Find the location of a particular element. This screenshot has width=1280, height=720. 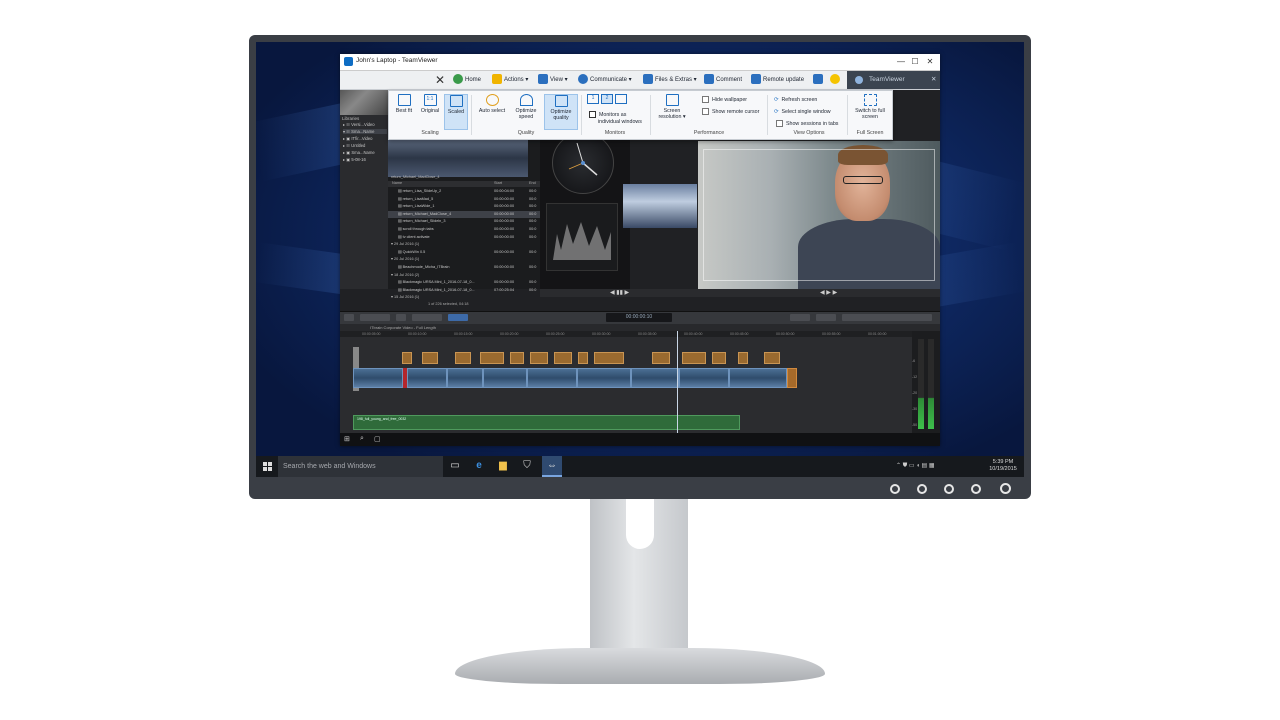

remote-update-button: Remote update is located at coordinates (777, 80).